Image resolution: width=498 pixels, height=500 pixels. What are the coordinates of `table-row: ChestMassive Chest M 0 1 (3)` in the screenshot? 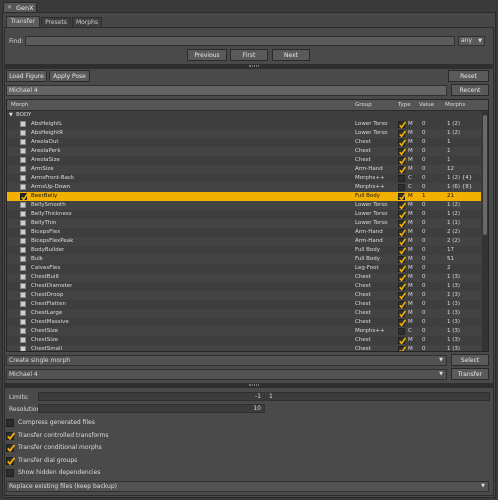 It's located at (244, 322).